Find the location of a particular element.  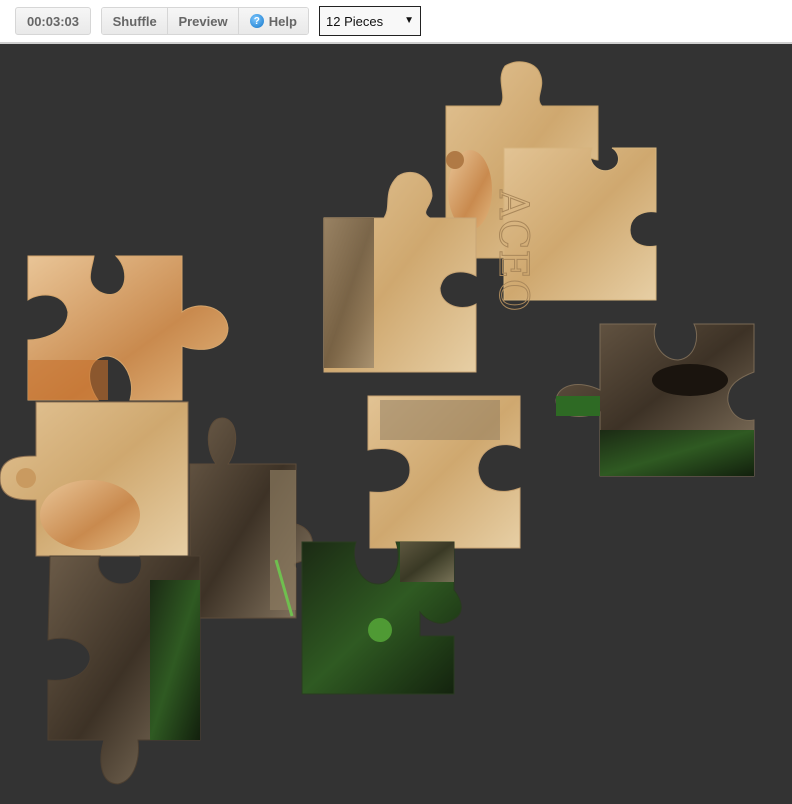

piece-count-value: 12 Pieces is located at coordinates (355, 21).